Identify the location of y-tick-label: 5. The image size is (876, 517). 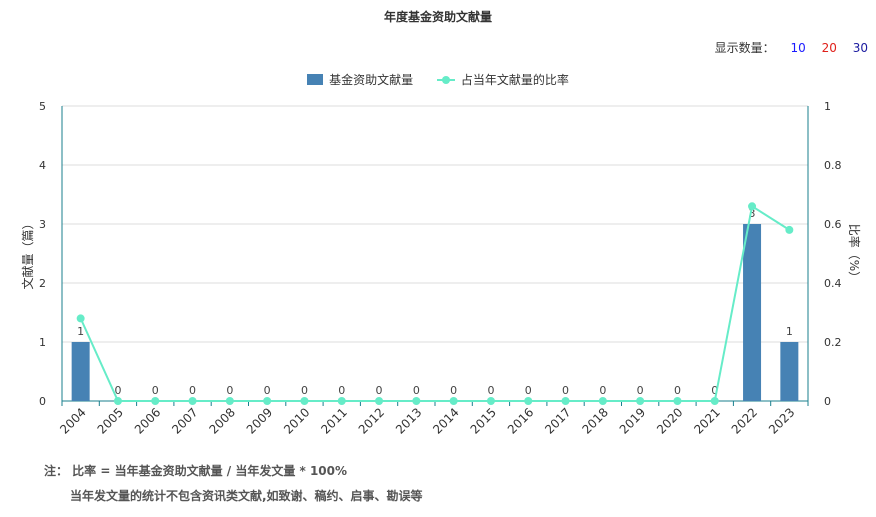
(42, 106).